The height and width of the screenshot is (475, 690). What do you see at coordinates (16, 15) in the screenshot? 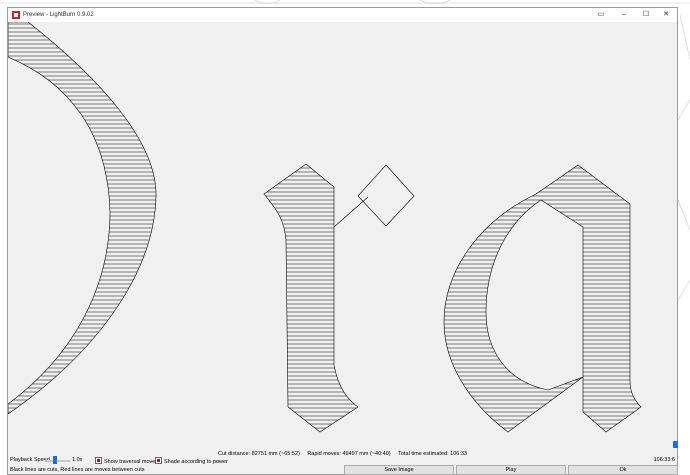
I see `lightburn-icon` at bounding box center [16, 15].